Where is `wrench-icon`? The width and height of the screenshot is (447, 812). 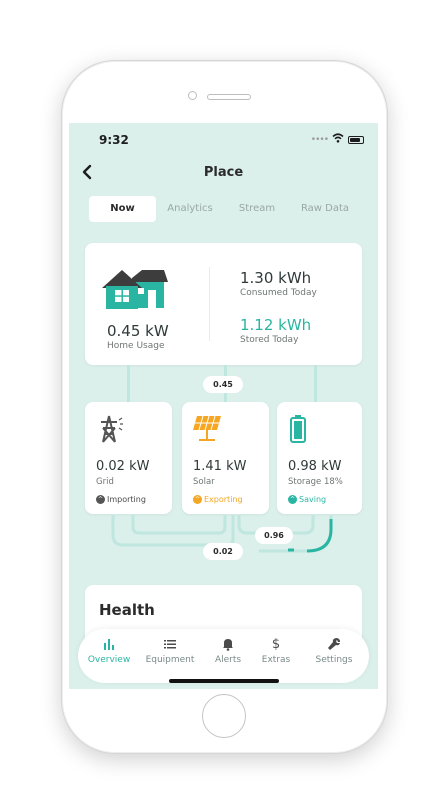
wrench-icon is located at coordinates (334, 645).